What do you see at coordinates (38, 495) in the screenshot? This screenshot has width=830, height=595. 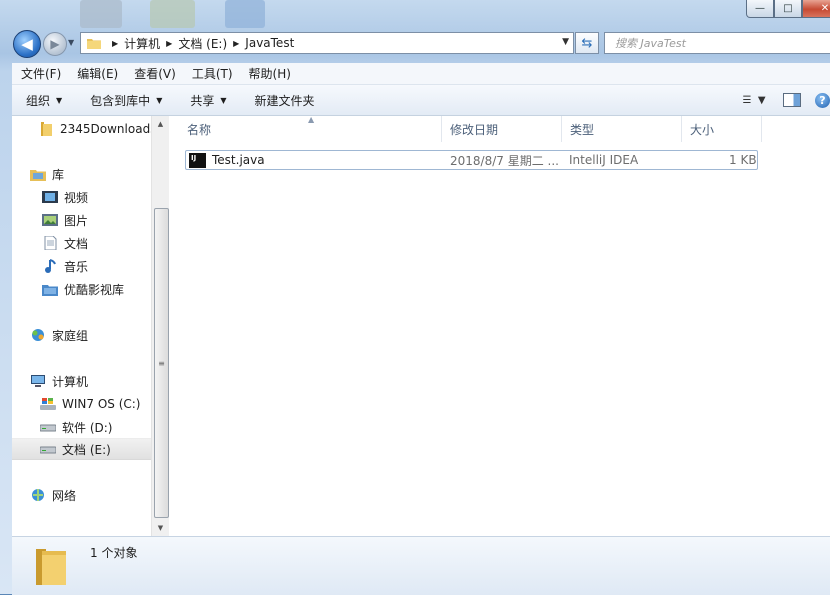 I see `network-icon` at bounding box center [38, 495].